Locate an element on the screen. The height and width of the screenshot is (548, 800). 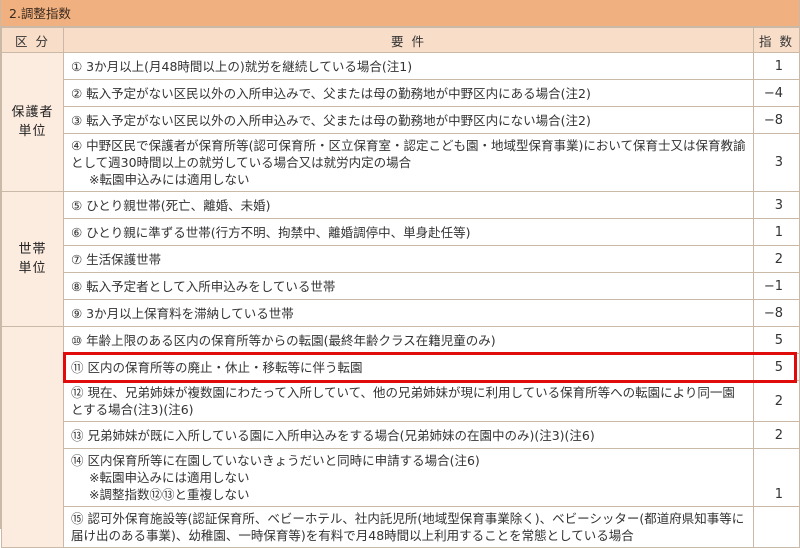
category-cell-household: 世帯 単位 is located at coordinates (32, 259).